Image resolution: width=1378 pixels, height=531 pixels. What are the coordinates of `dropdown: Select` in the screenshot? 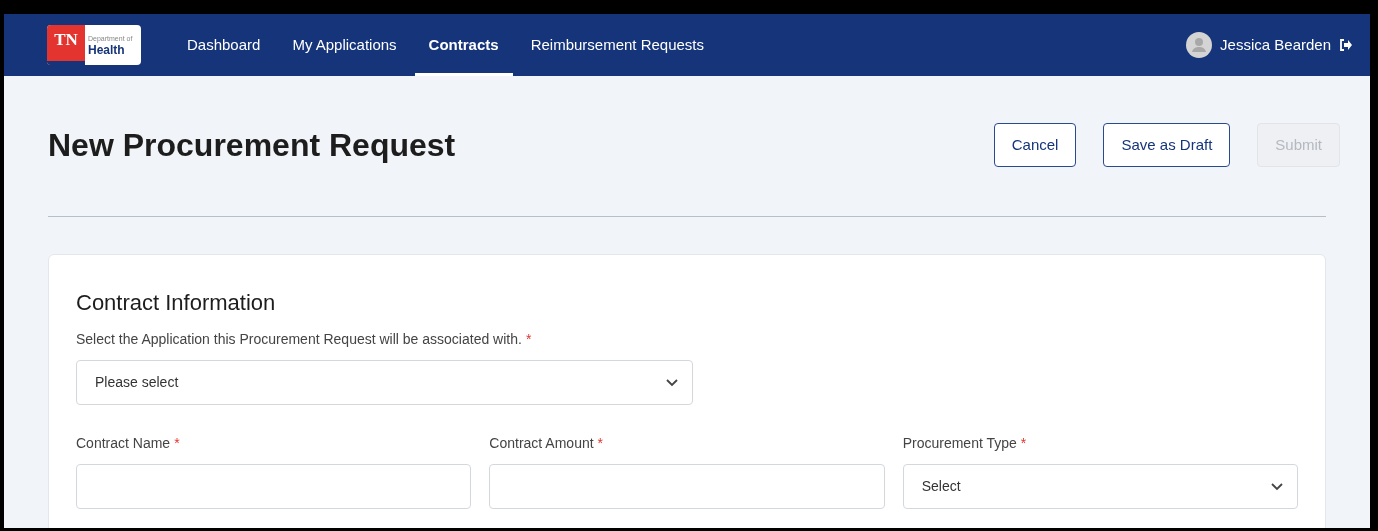 It's located at (1100, 486).